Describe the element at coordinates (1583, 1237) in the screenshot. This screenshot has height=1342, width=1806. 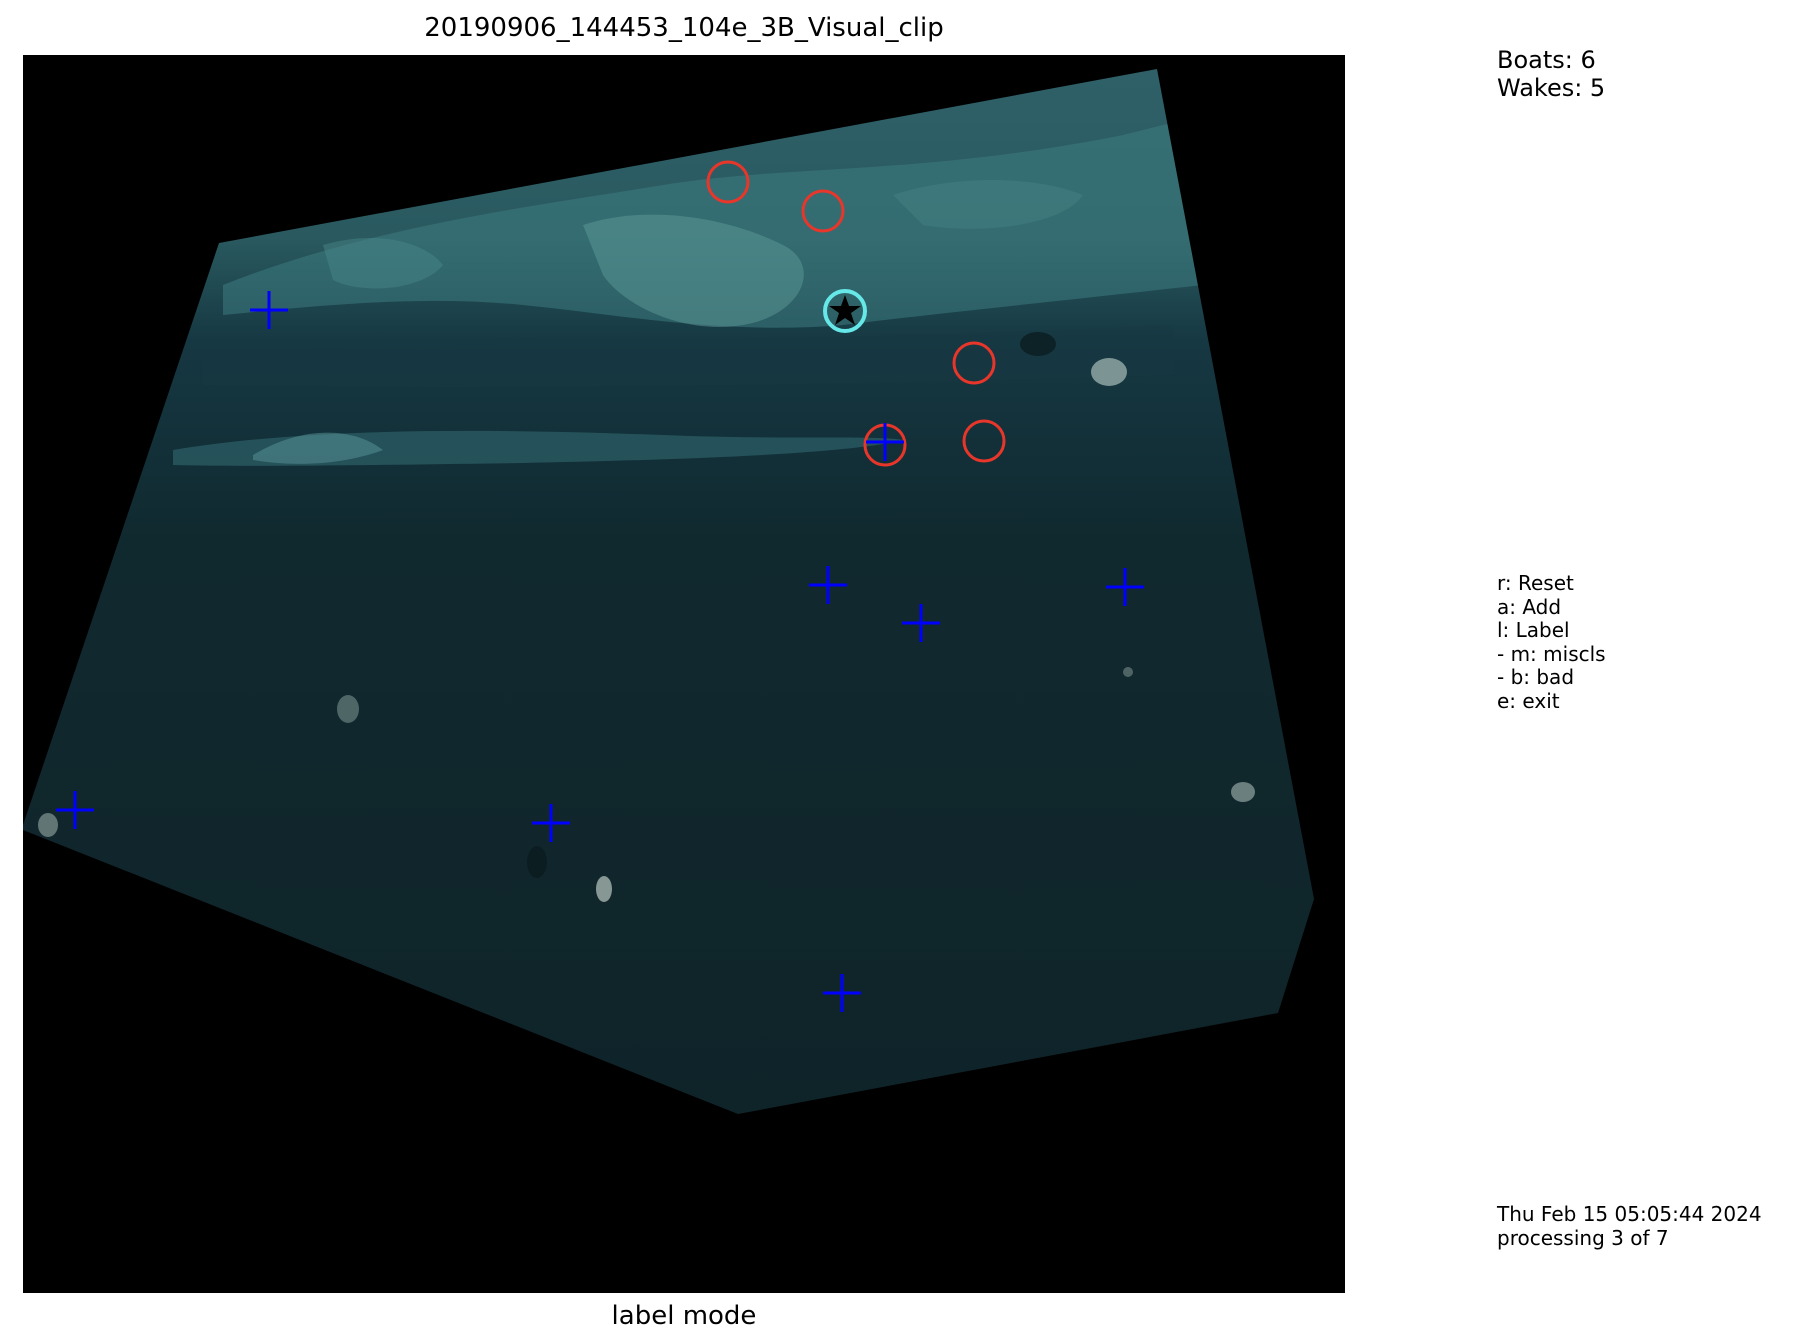
I see `progress-text: processing 3 of 7` at that location.